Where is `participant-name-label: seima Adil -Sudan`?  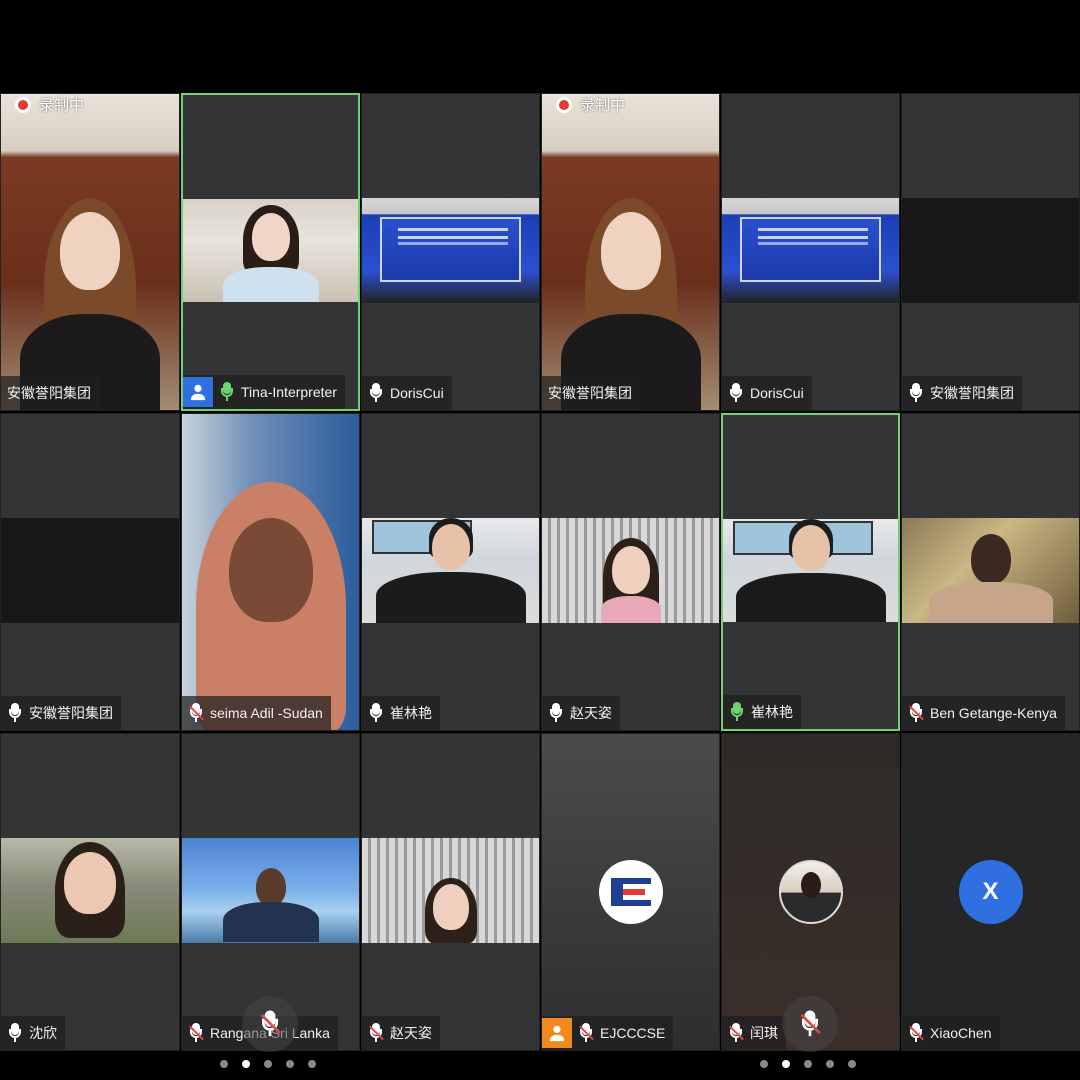
participant-name-label: seima Adil -Sudan is located at coordinates (256, 713).